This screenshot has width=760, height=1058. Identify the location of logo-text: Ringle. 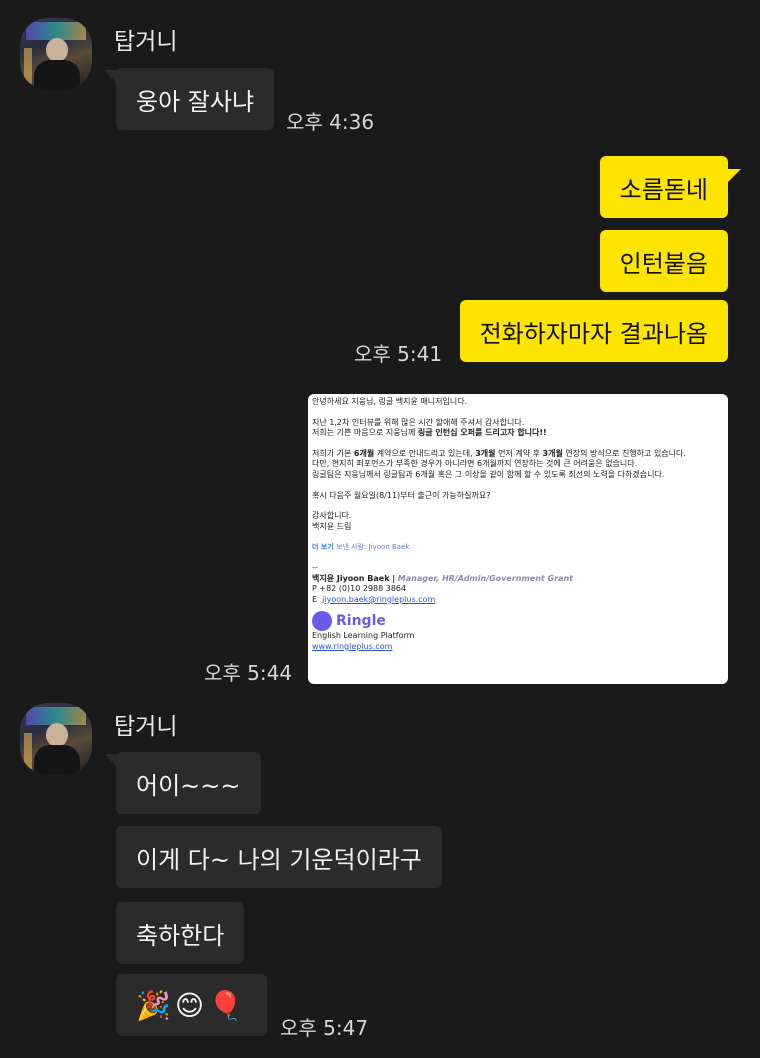
(361, 621).